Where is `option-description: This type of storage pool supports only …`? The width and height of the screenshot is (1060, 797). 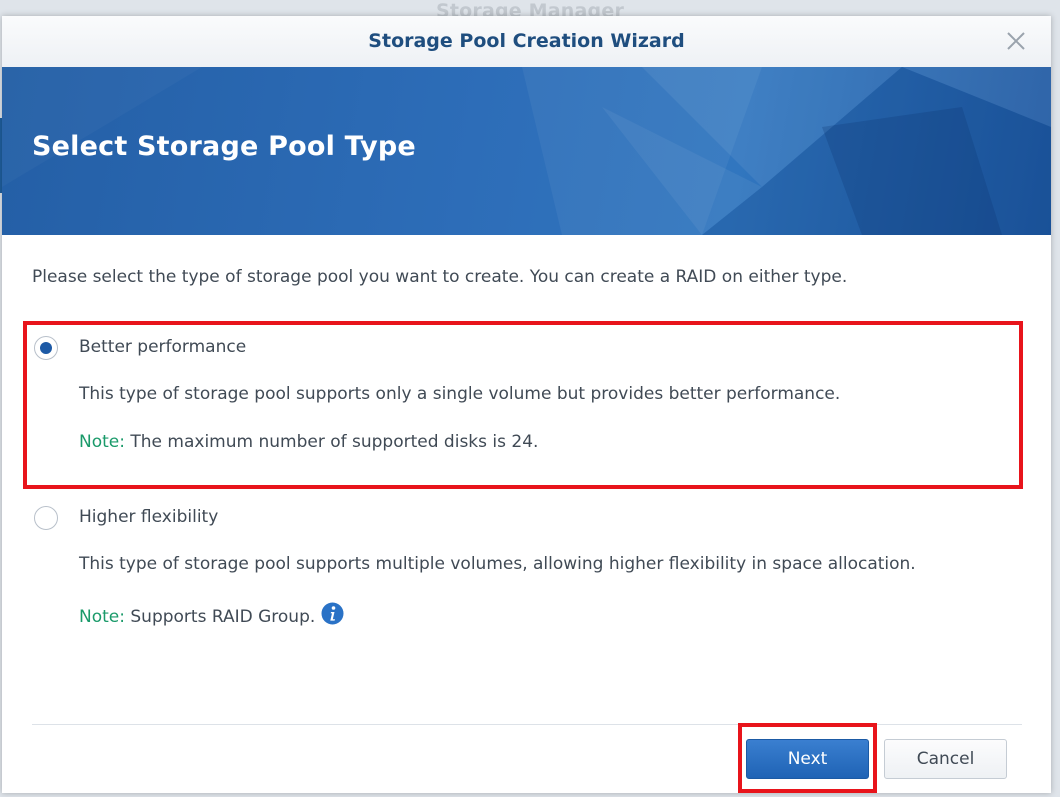
option-description: This type of storage pool supports only … is located at coordinates (460, 394).